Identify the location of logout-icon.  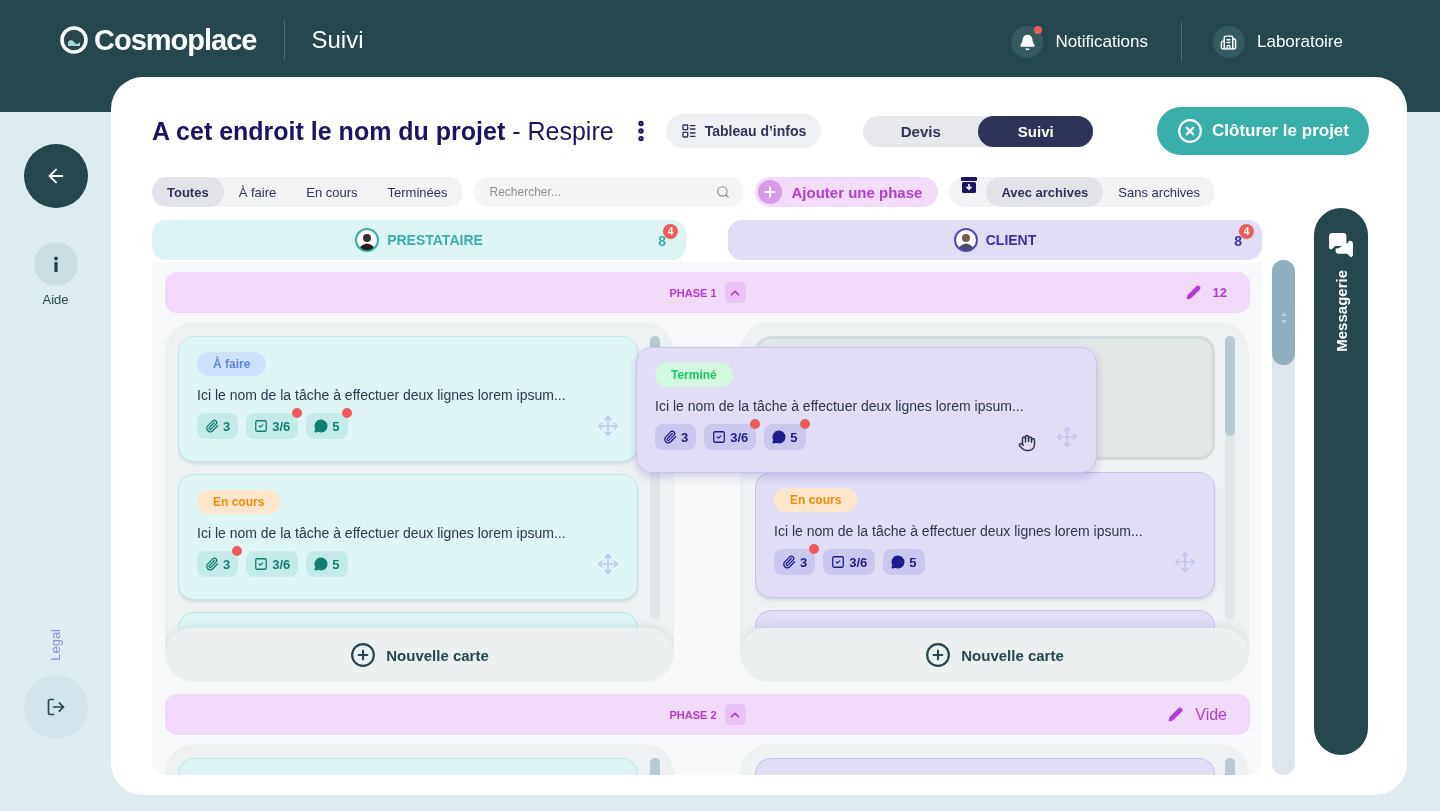
(55, 707).